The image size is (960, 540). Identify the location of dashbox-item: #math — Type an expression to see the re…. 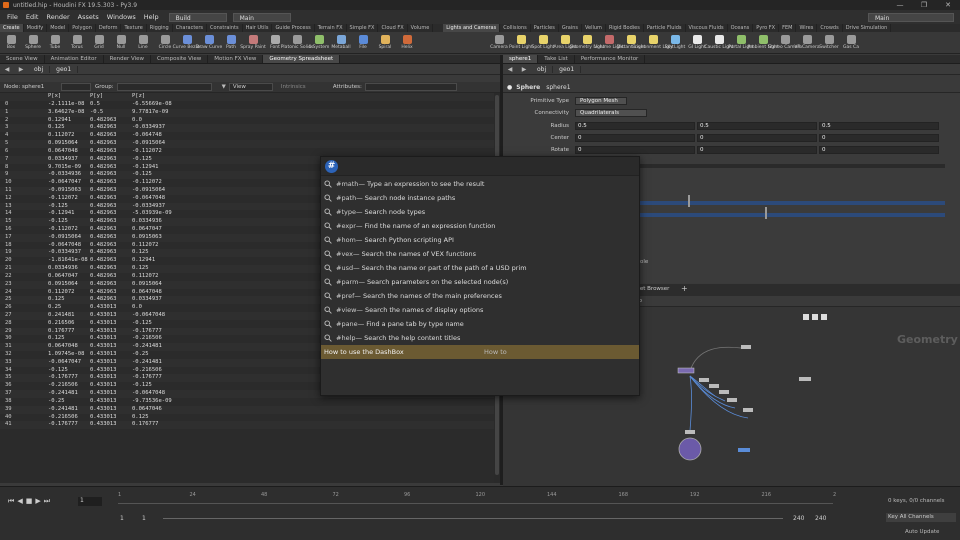
(480, 184).